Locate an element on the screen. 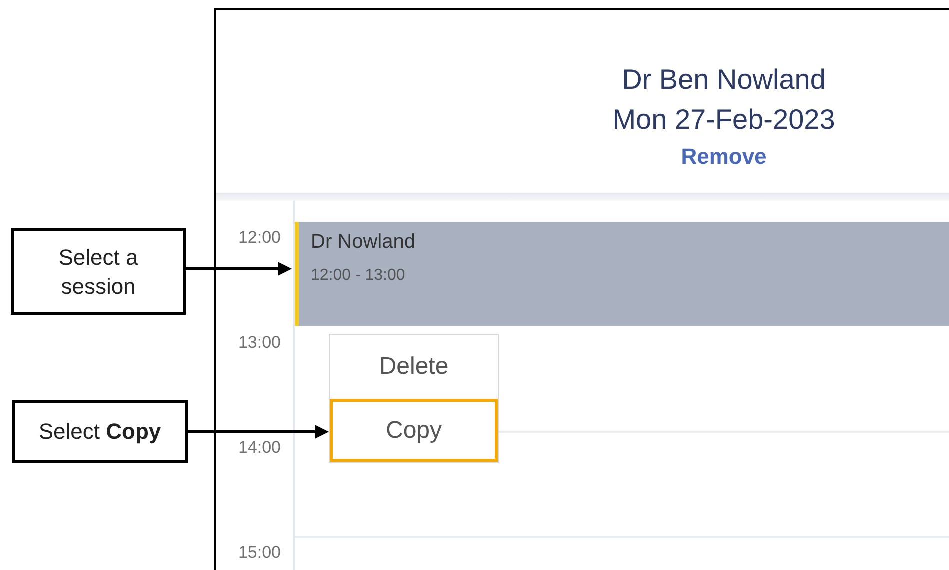 The image size is (949, 570). callout-text: Select Copy is located at coordinates (100, 432).